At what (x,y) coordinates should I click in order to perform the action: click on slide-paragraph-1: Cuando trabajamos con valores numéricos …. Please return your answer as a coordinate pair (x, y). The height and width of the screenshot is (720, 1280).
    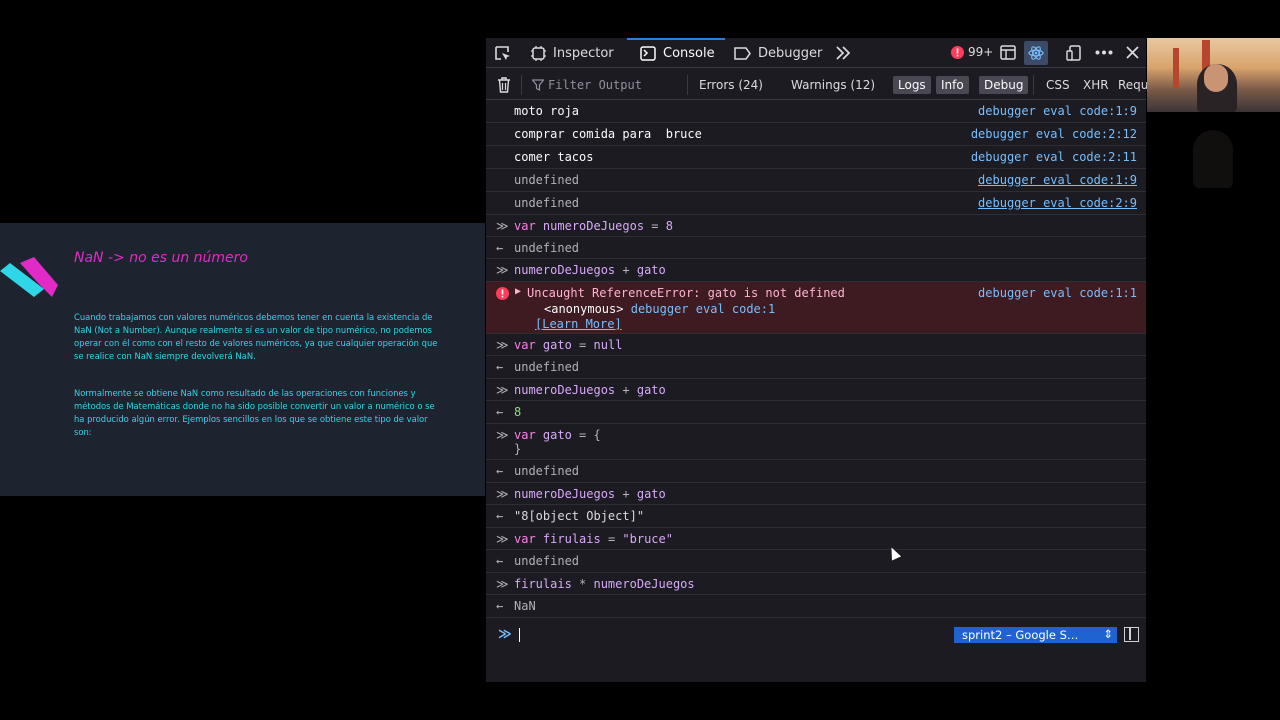
    Looking at the image, I should click on (256, 336).